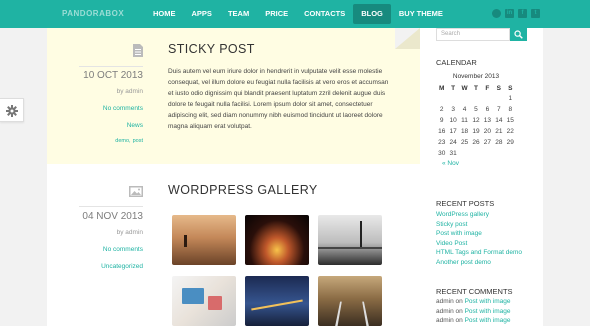 The width and height of the screenshot is (590, 326). What do you see at coordinates (277, 270) in the screenshot?
I see `wordpress-gallery` at bounding box center [277, 270].